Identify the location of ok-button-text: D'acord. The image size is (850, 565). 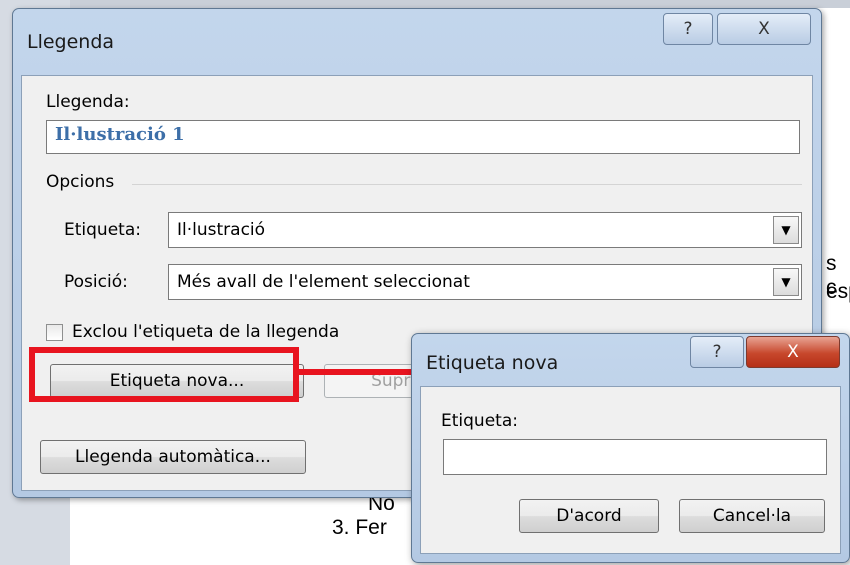
(589, 516).